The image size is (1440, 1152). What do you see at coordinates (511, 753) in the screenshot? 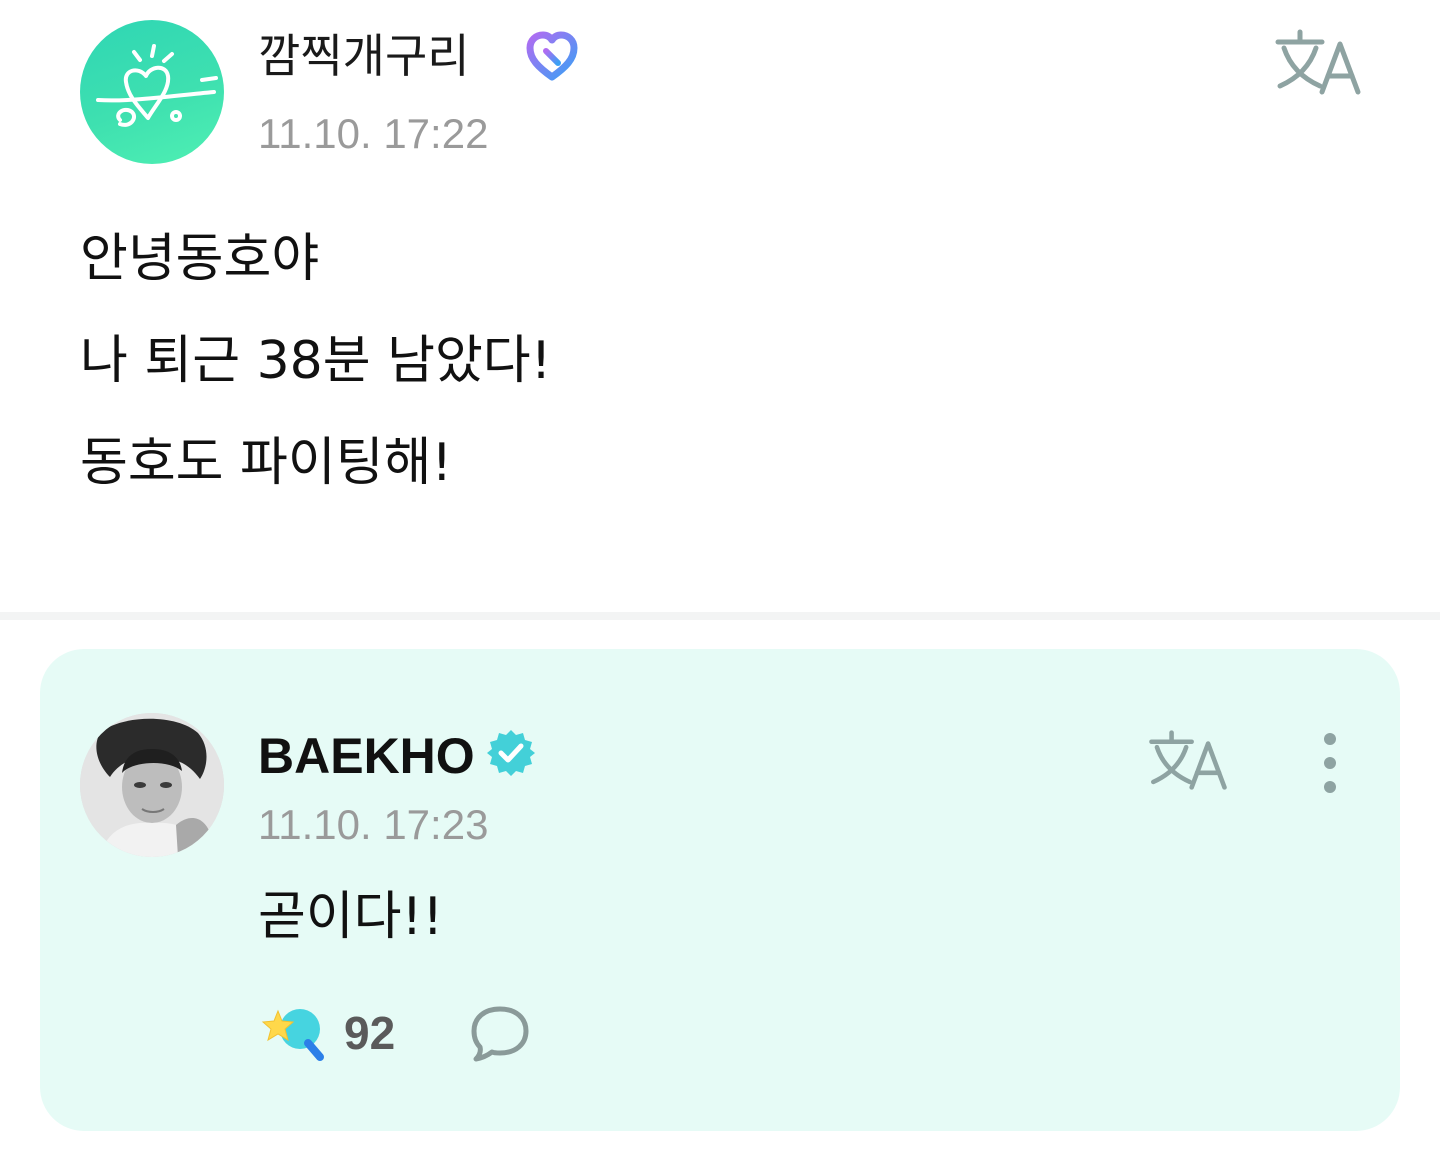
I see `verified-badge-icon` at bounding box center [511, 753].